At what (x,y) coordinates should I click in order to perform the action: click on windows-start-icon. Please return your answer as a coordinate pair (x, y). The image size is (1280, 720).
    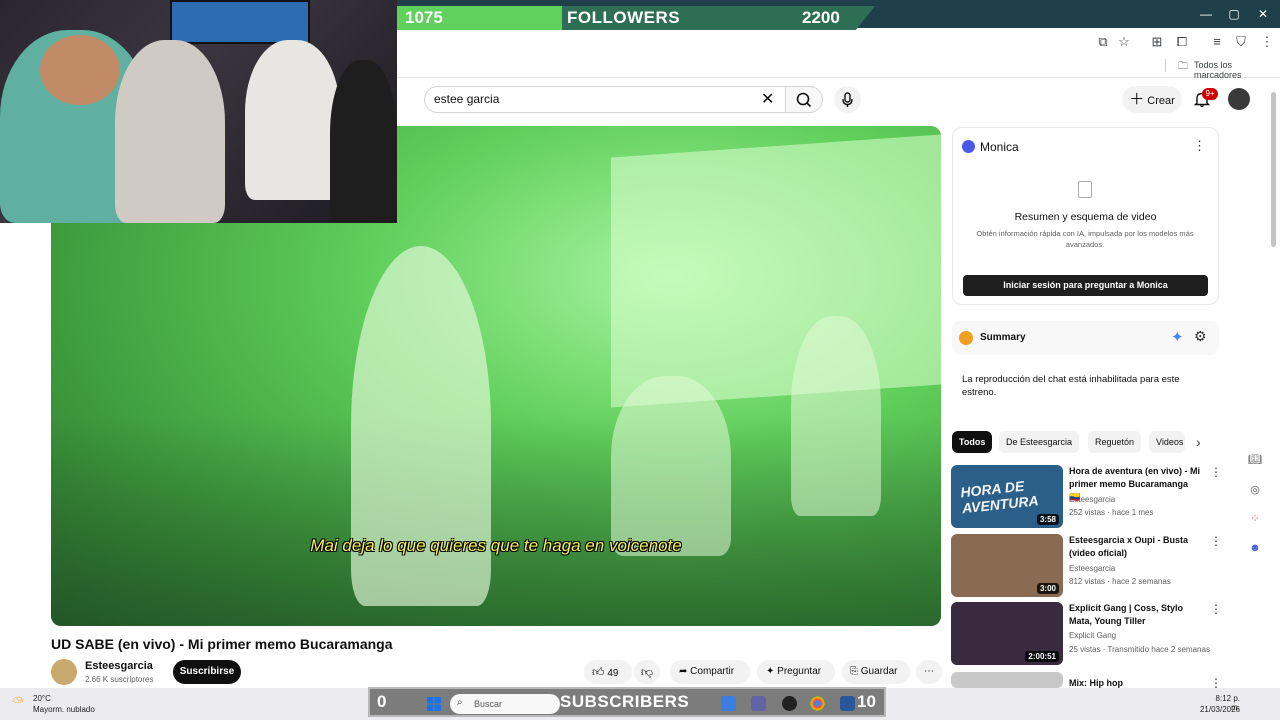
    Looking at the image, I should click on (434, 704).